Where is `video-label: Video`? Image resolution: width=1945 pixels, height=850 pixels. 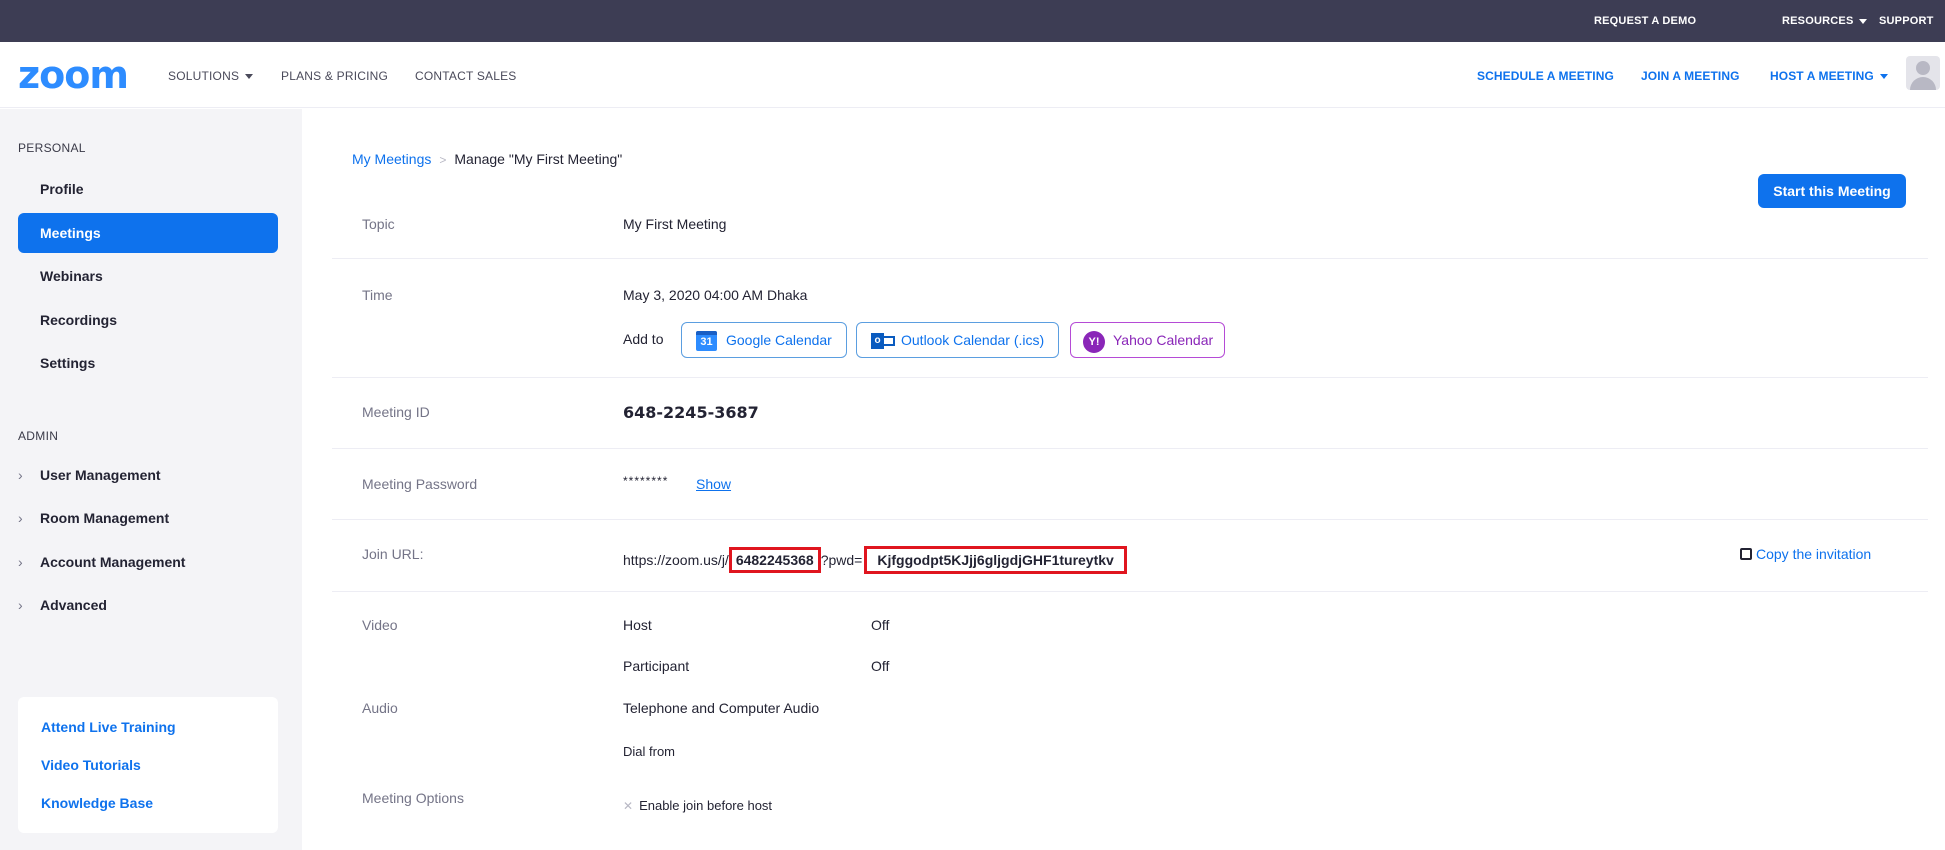 video-label: Video is located at coordinates (380, 625).